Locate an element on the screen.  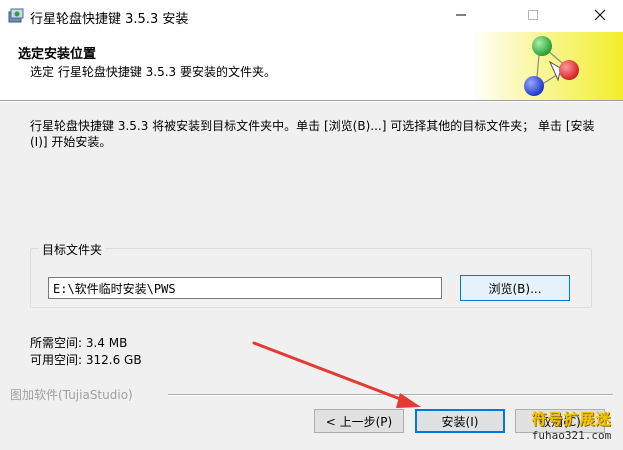
destination-path-input is located at coordinates (245, 288).